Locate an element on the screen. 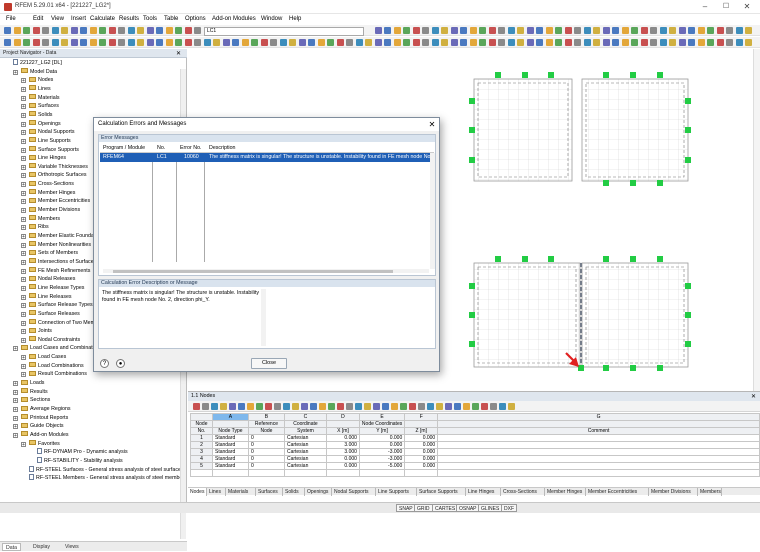 The width and height of the screenshot is (760, 552). work-scrollbar is located at coordinates (756, 220).